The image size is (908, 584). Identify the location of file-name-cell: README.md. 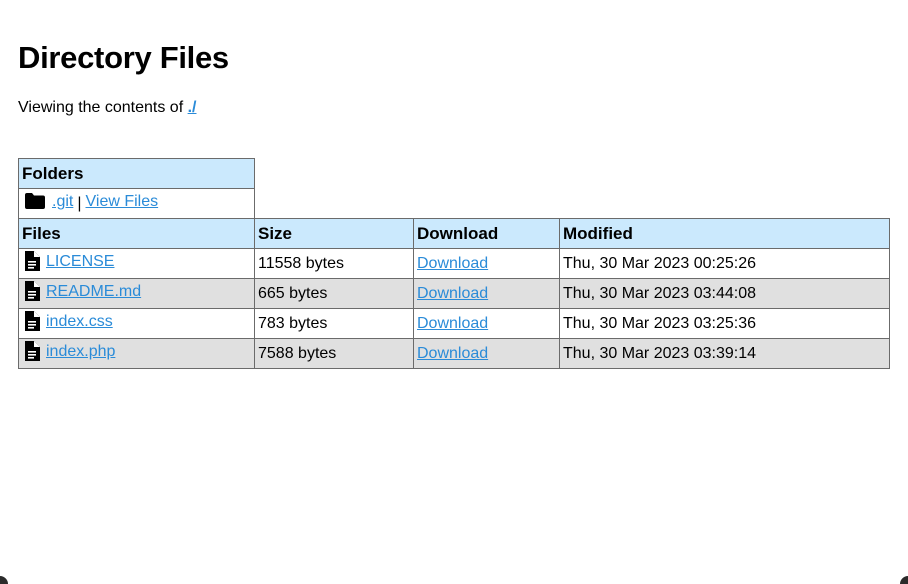
(136, 293).